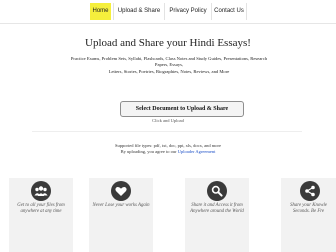  I want to click on feature-text-never-lose: Never Lose your works Again, so click(121, 206).